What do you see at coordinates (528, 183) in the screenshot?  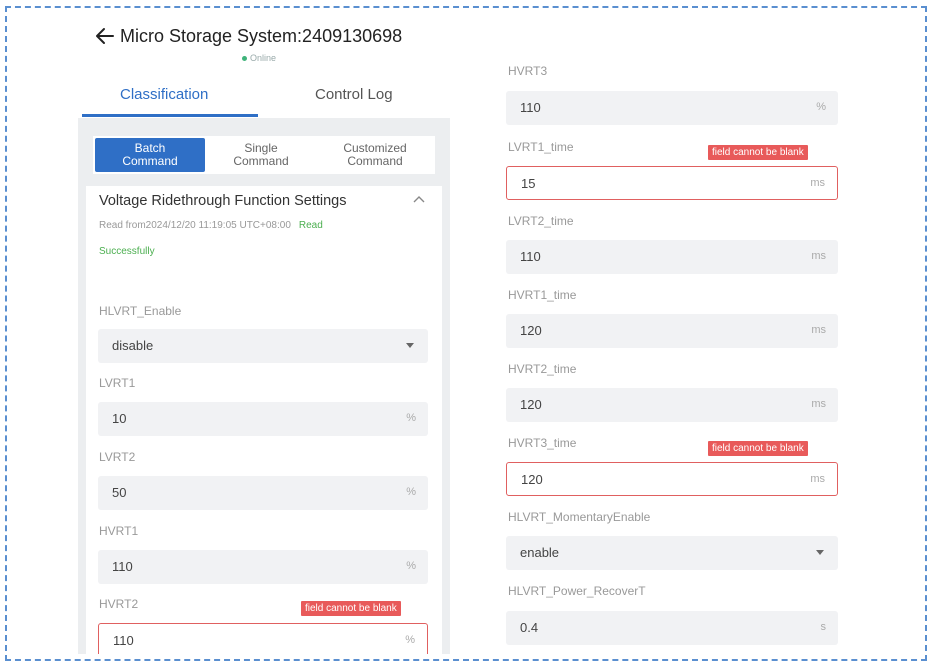 I see `field-value: 15` at bounding box center [528, 183].